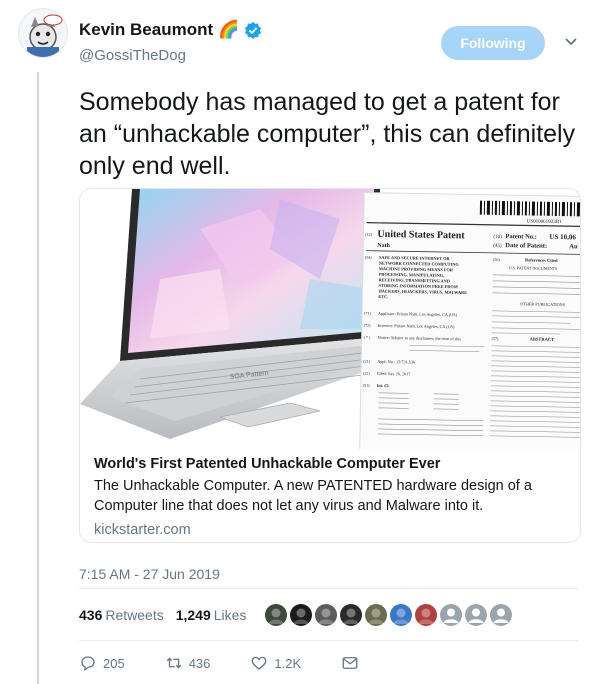 This screenshot has width=600, height=684. What do you see at coordinates (146, 30) in the screenshot?
I see `author-name: Kevin Beaumont` at bounding box center [146, 30].